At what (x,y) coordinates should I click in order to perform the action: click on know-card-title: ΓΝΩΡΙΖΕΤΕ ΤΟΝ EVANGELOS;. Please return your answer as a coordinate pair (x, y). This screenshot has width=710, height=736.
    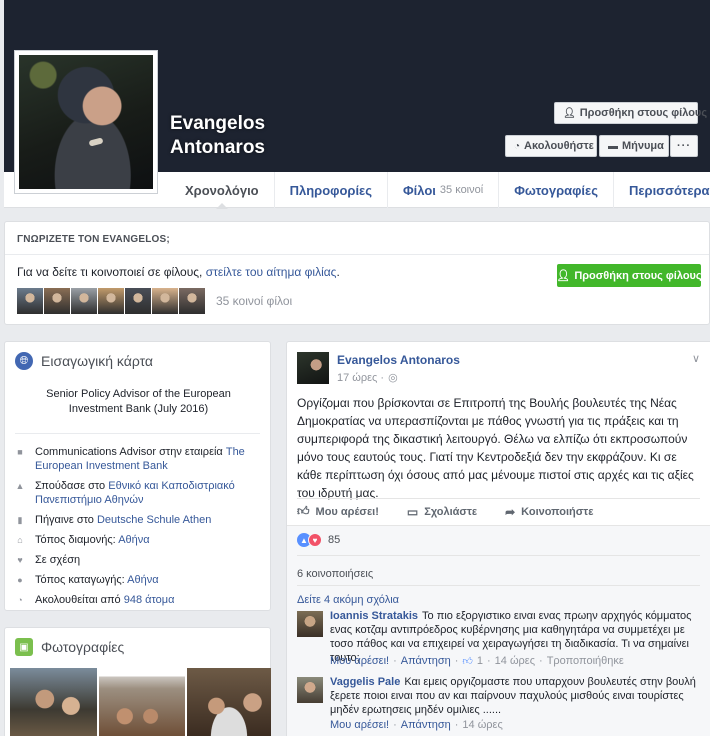
    Looking at the image, I should click on (93, 239).